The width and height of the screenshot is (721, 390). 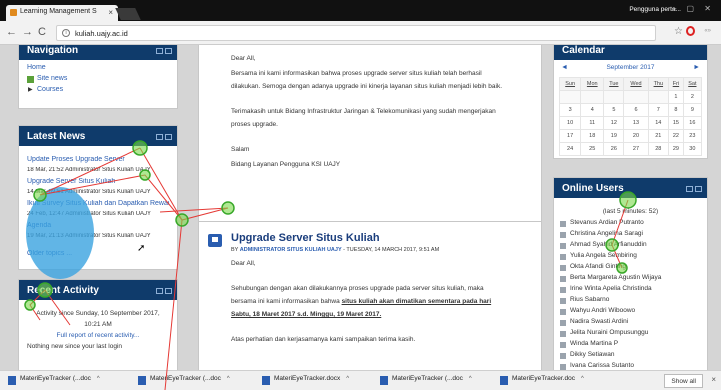 What do you see at coordinates (693, 8) in the screenshot?
I see `window-controls-icon: – ▢ ✕` at bounding box center [693, 8].